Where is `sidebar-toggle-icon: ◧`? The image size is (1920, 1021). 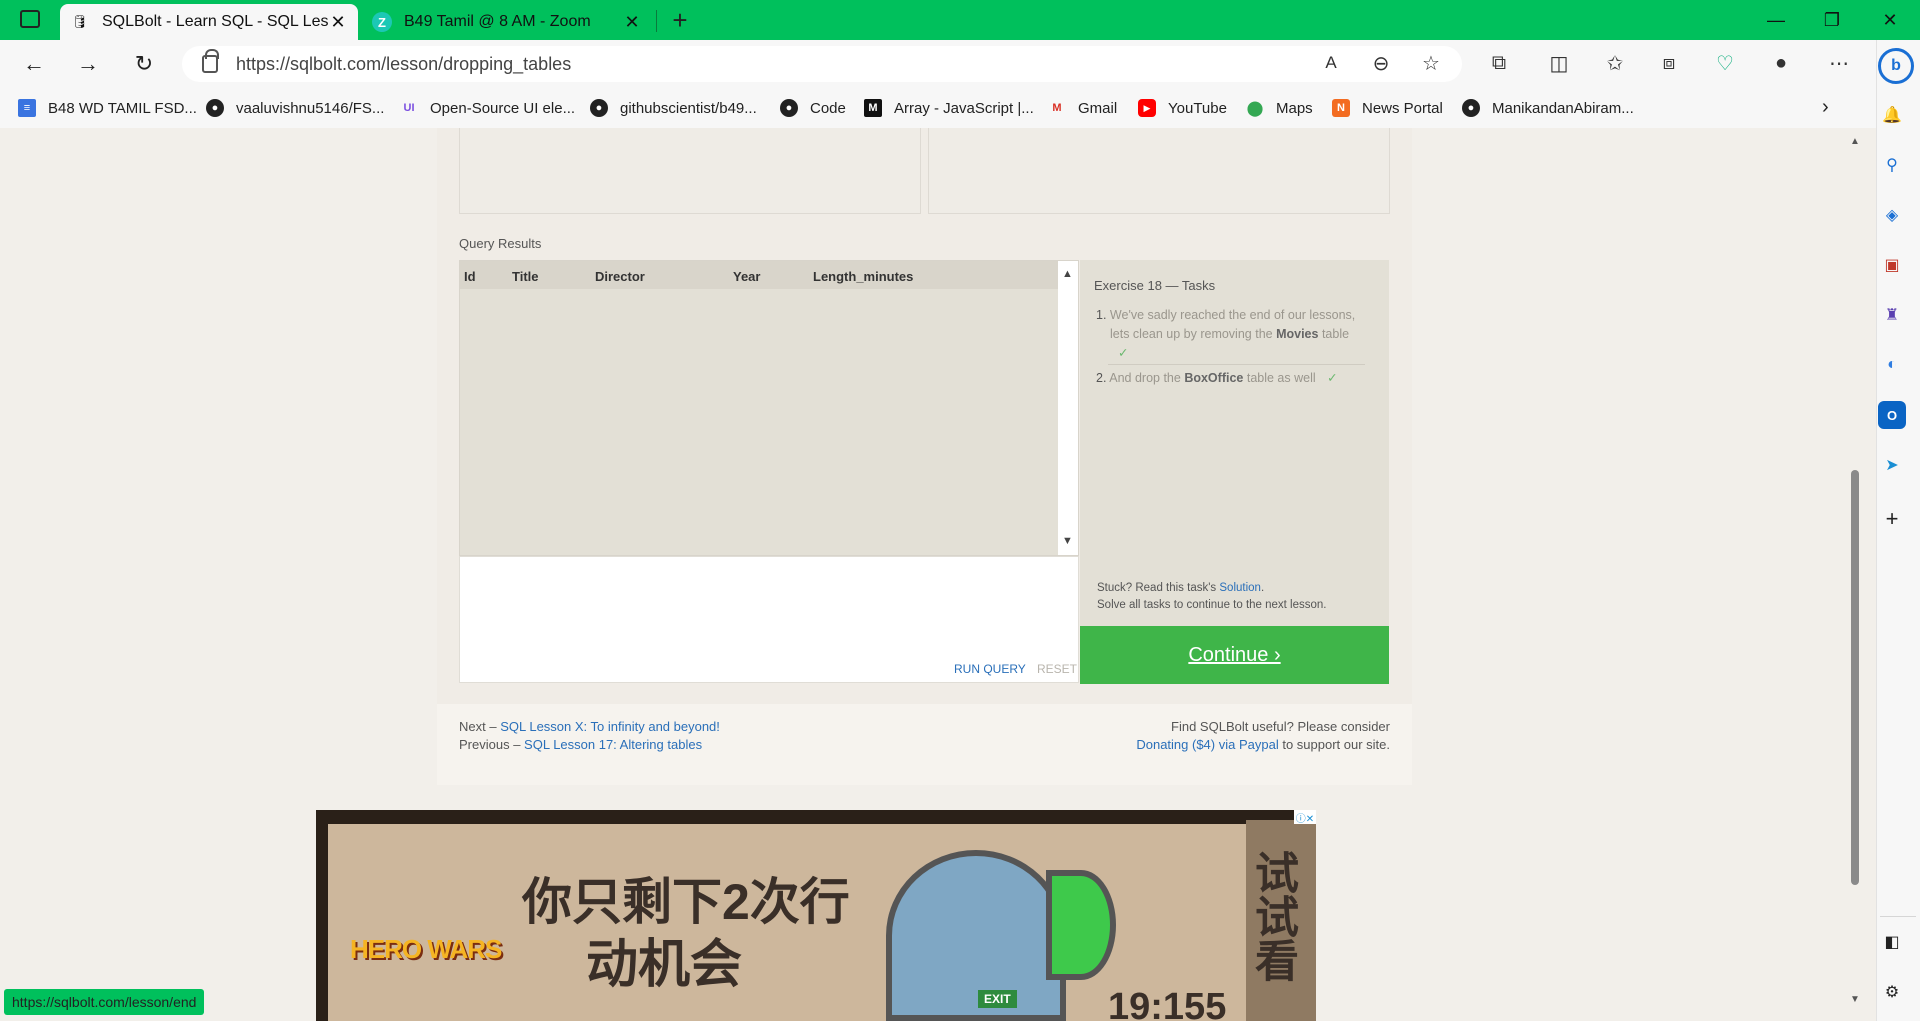
sidebar-toggle-icon: ◧ is located at coordinates (1892, 942).